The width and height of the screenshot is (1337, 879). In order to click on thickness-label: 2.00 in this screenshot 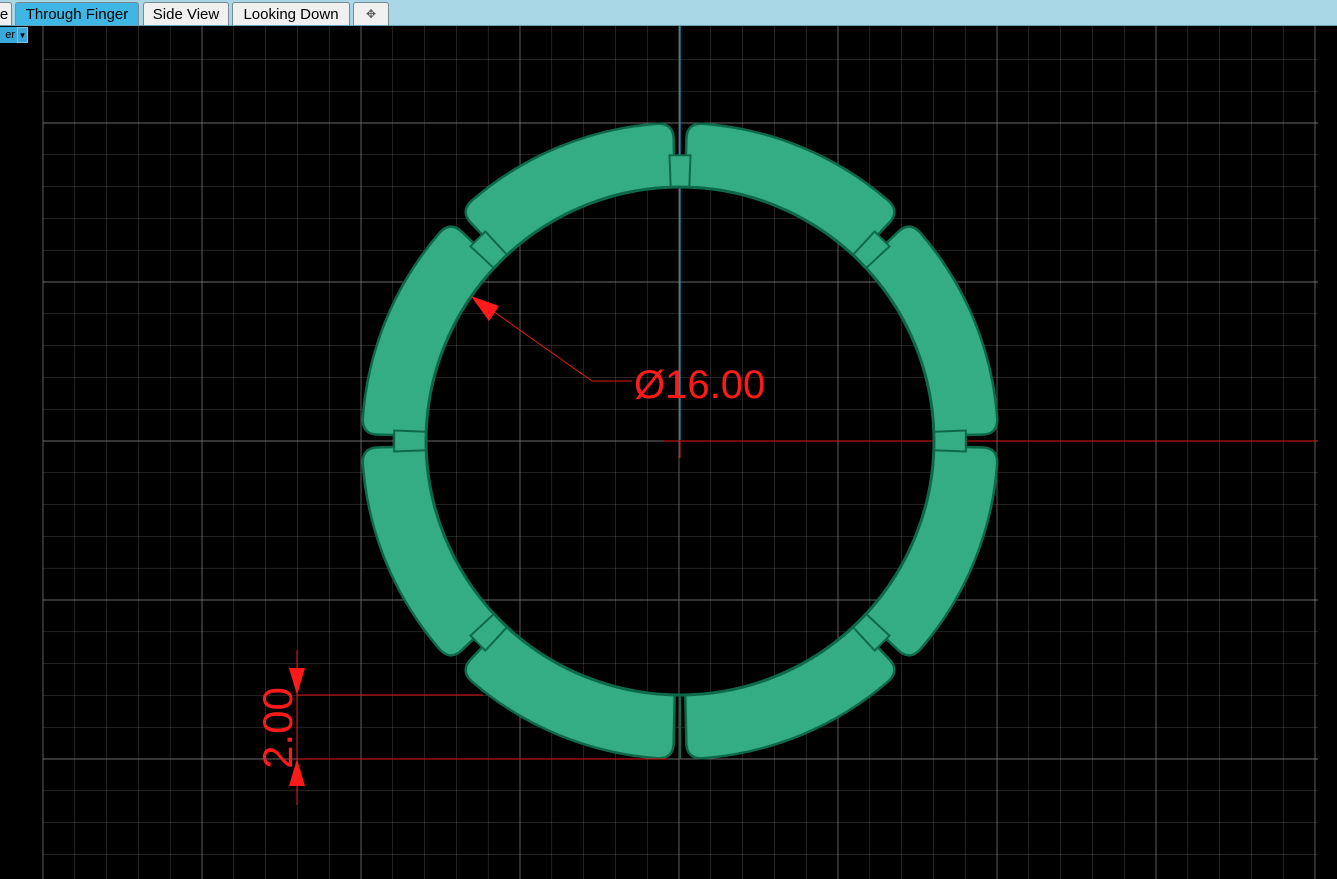, I will do `click(277, 728)`.